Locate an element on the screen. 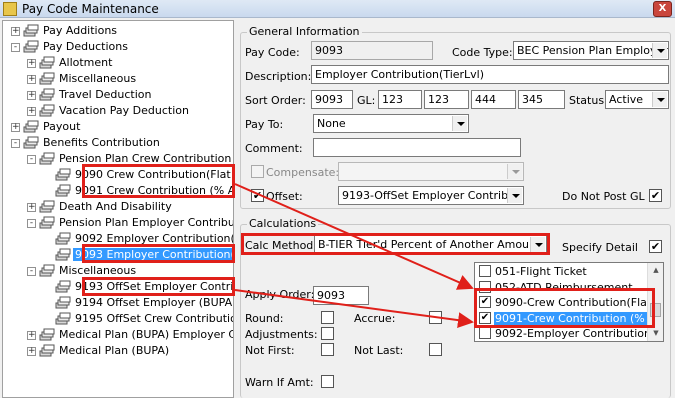 This screenshot has width=675, height=398. tree-node: + Travel Deduction is located at coordinates (118, 95).